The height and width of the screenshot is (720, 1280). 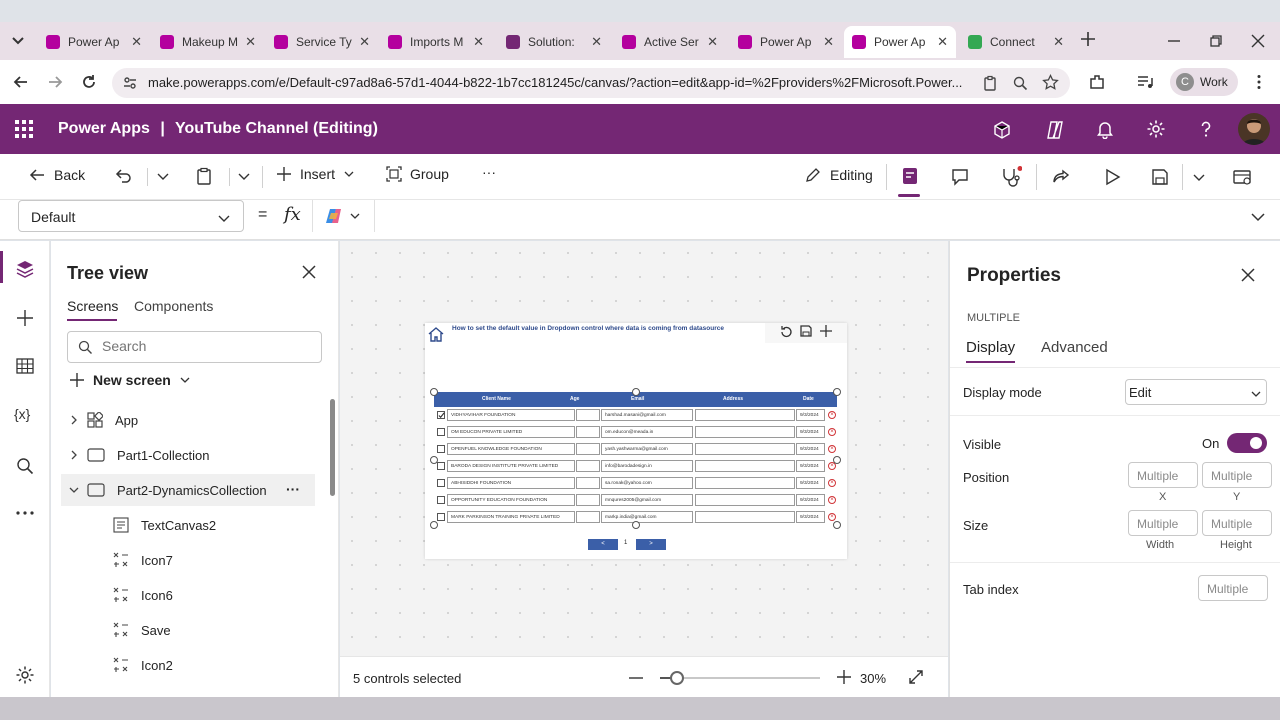 What do you see at coordinates (647, 432) in the screenshot?
I see `cell-email: om.educon@meada.in` at bounding box center [647, 432].